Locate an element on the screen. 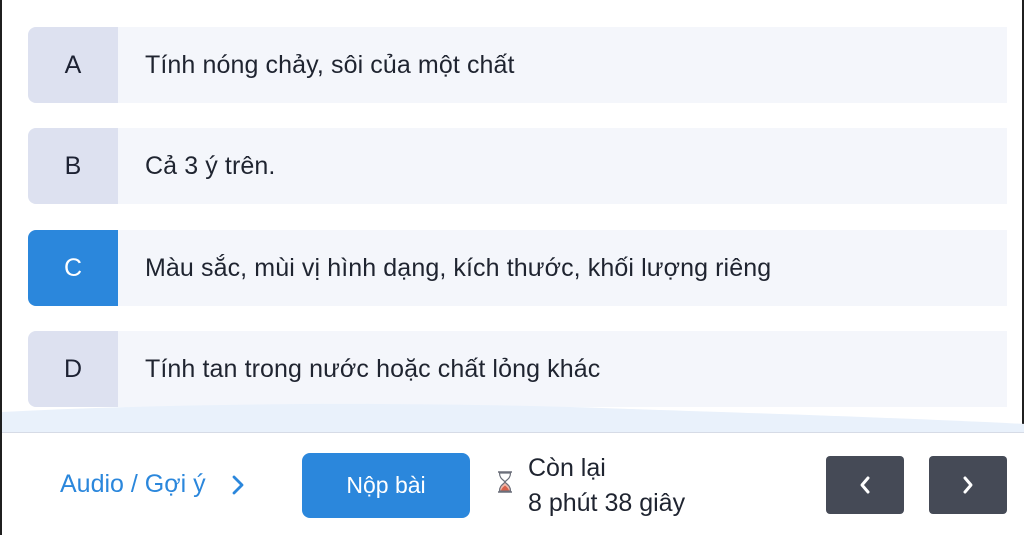 Image resolution: width=1024 pixels, height=535 pixels. chevron-left-icon is located at coordinates (865, 485).